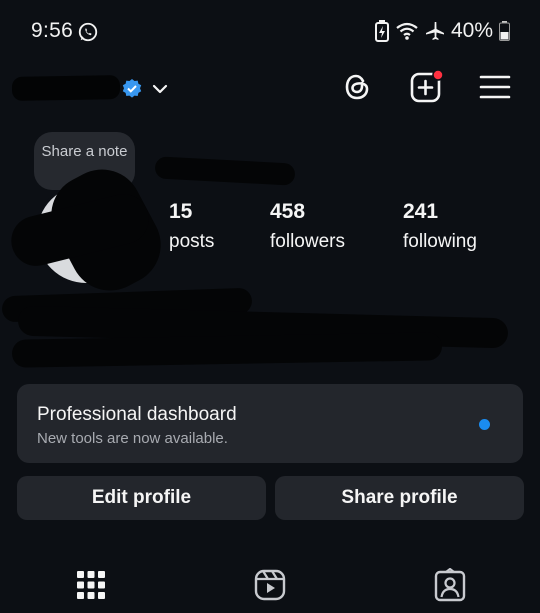  Describe the element at coordinates (91, 585) in the screenshot. I see `grid-icon` at that location.